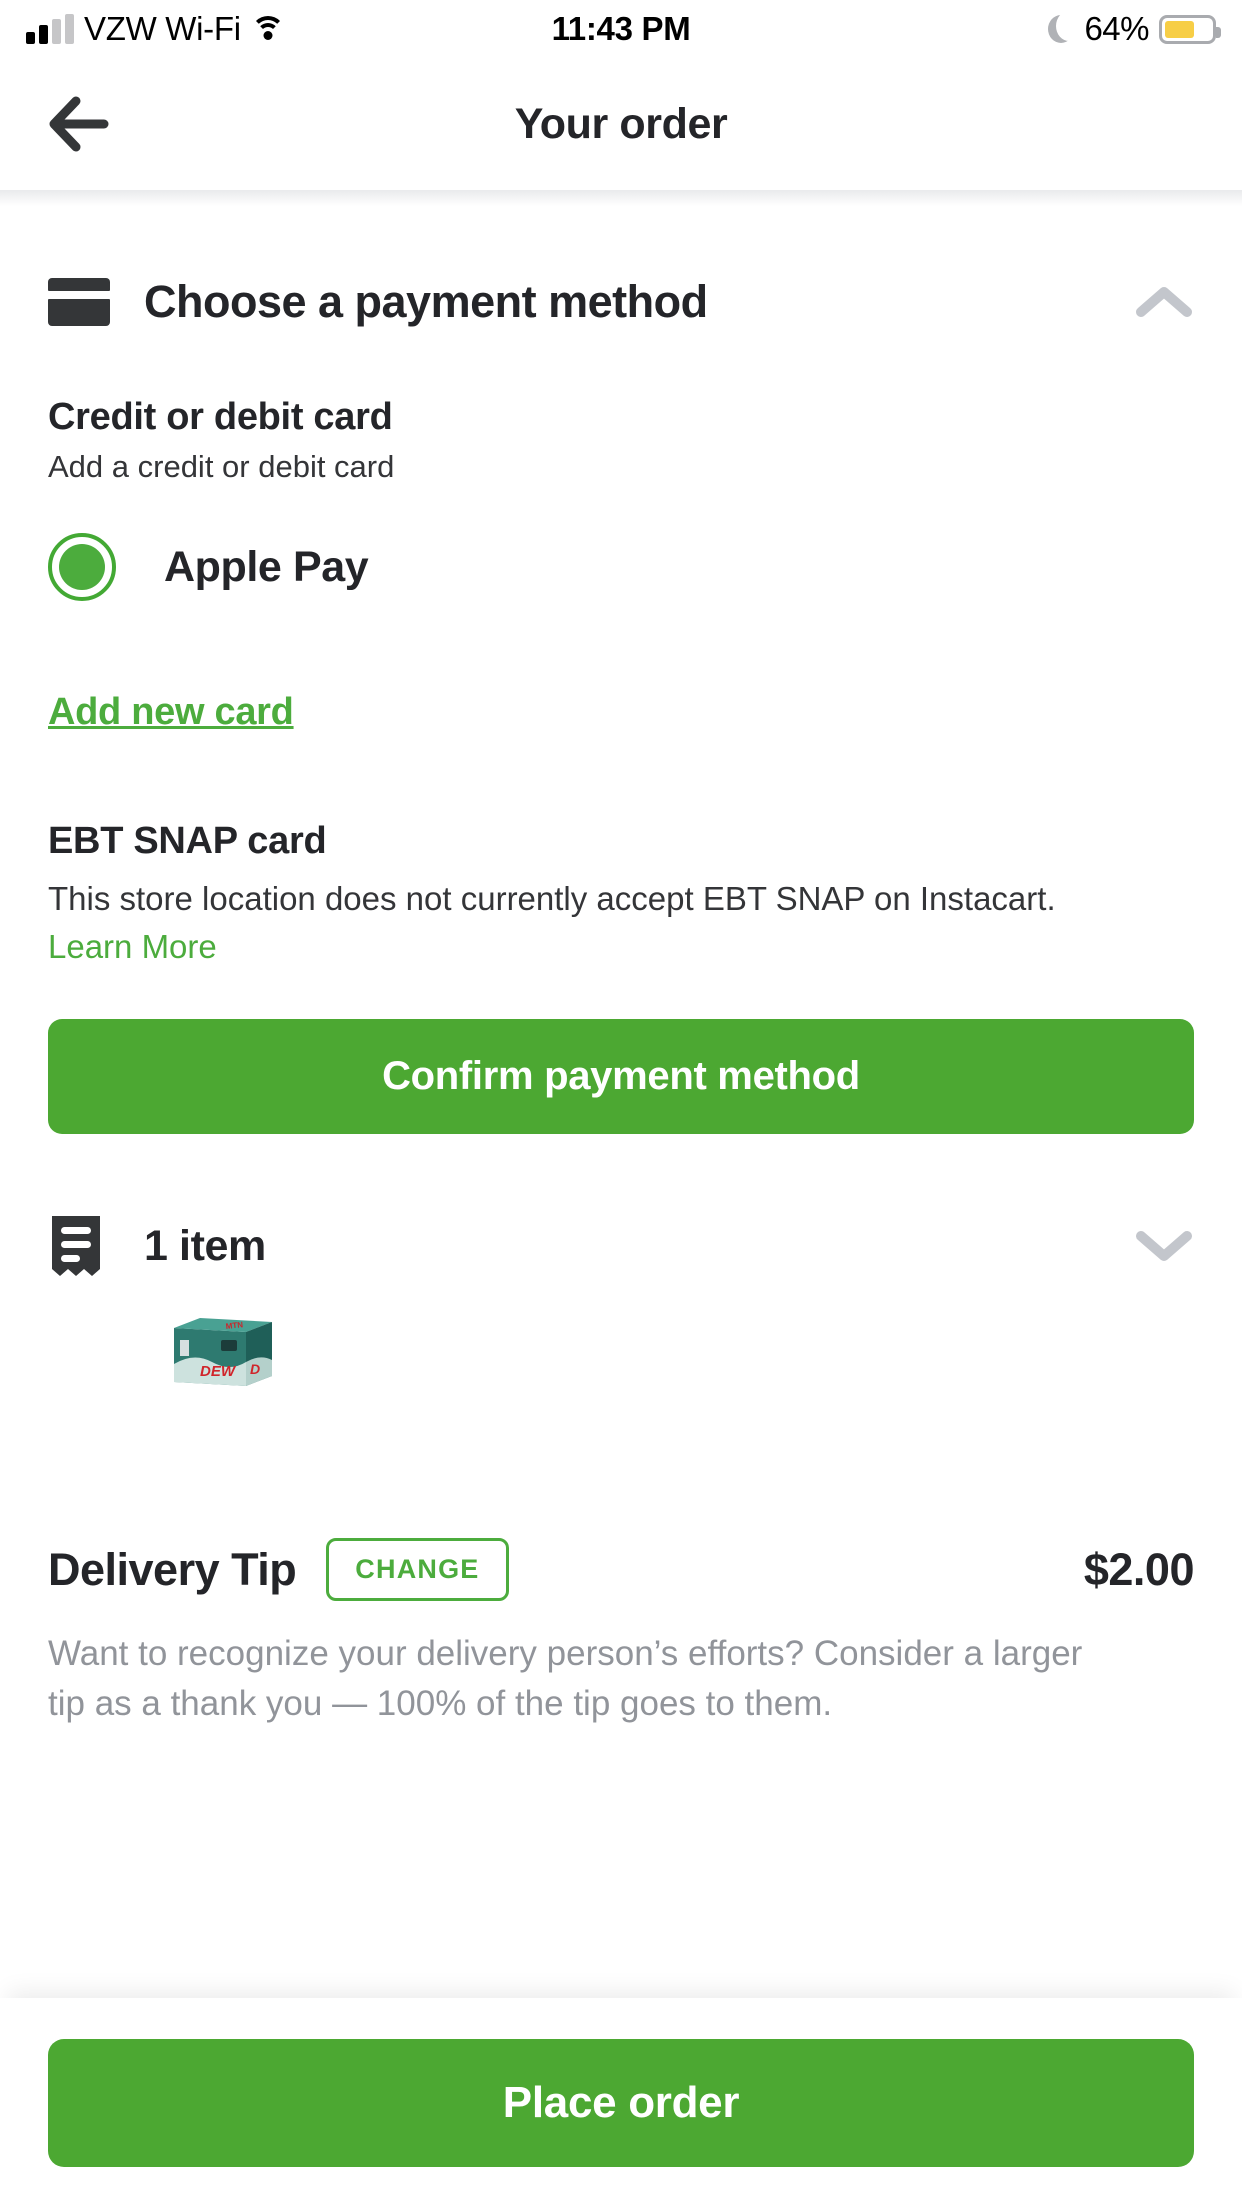 This screenshot has width=1242, height=2208. Describe the element at coordinates (1164, 1246) in the screenshot. I see `chevron-down-icon` at that location.